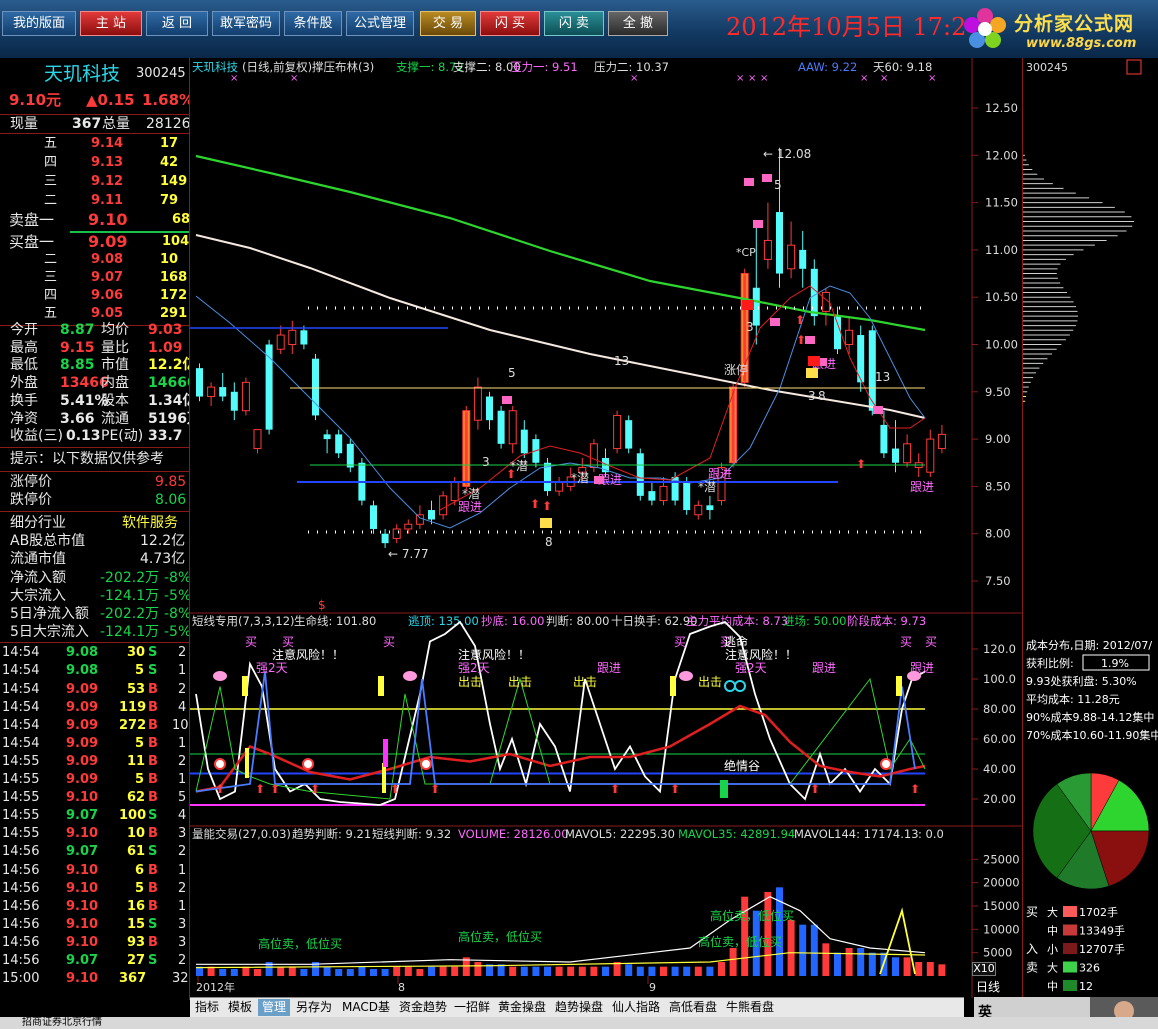  What do you see at coordinates (82, 653) in the screenshot?
I see `tick-price: 9.08` at bounding box center [82, 653].